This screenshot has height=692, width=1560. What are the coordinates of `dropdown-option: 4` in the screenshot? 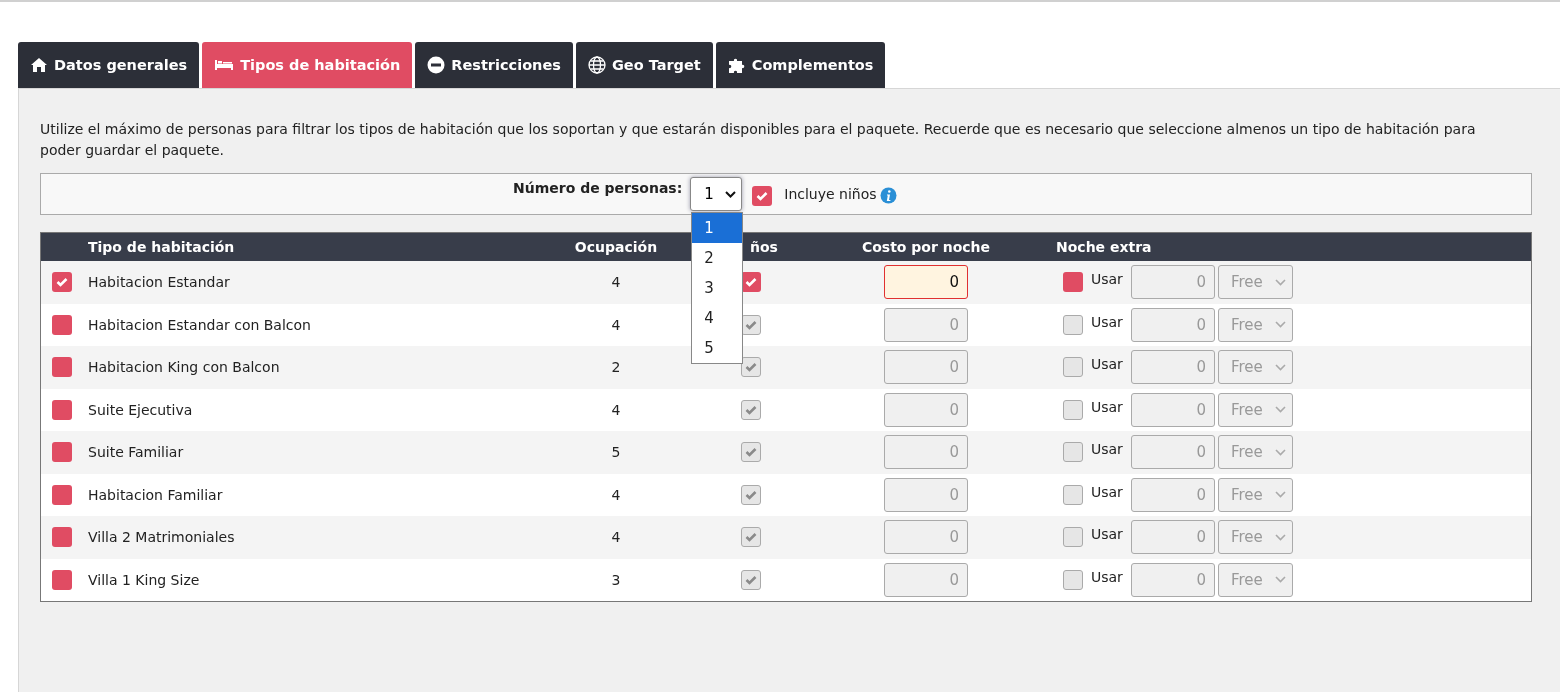 It's located at (717, 318).